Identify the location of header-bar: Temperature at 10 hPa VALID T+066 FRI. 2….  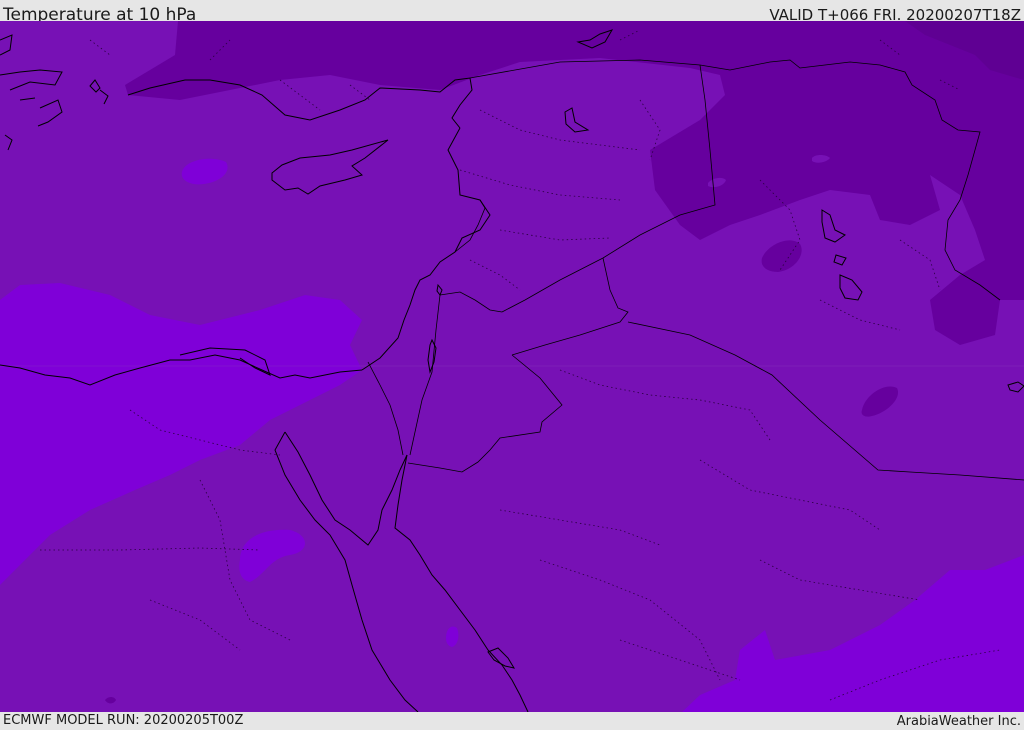
(512, 12).